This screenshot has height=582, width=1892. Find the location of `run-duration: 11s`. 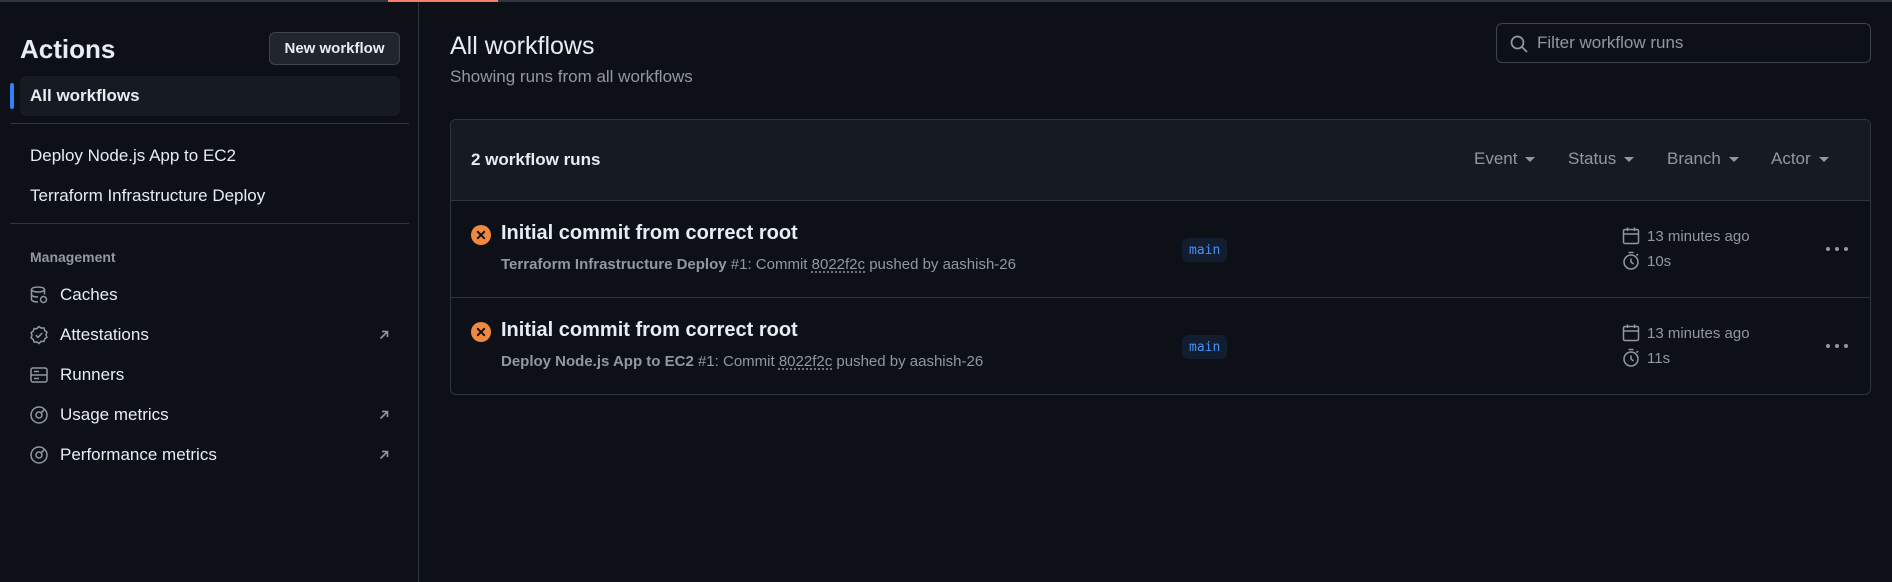

run-duration: 11s is located at coordinates (1645, 358).